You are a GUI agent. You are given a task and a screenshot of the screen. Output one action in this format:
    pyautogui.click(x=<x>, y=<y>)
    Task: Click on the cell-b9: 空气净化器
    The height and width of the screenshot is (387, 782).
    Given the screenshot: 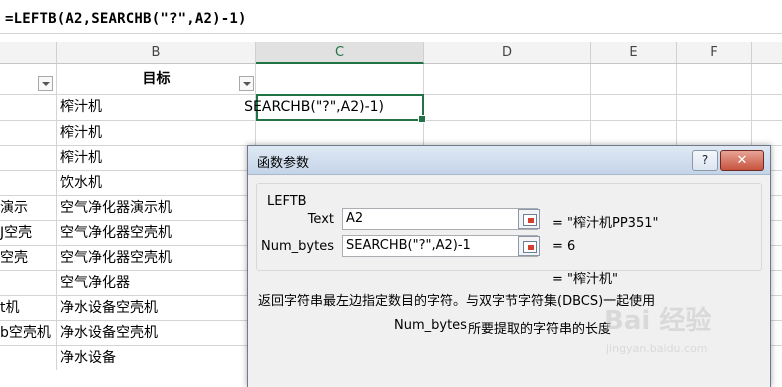 What is the action you would take?
    pyautogui.click(x=157, y=283)
    